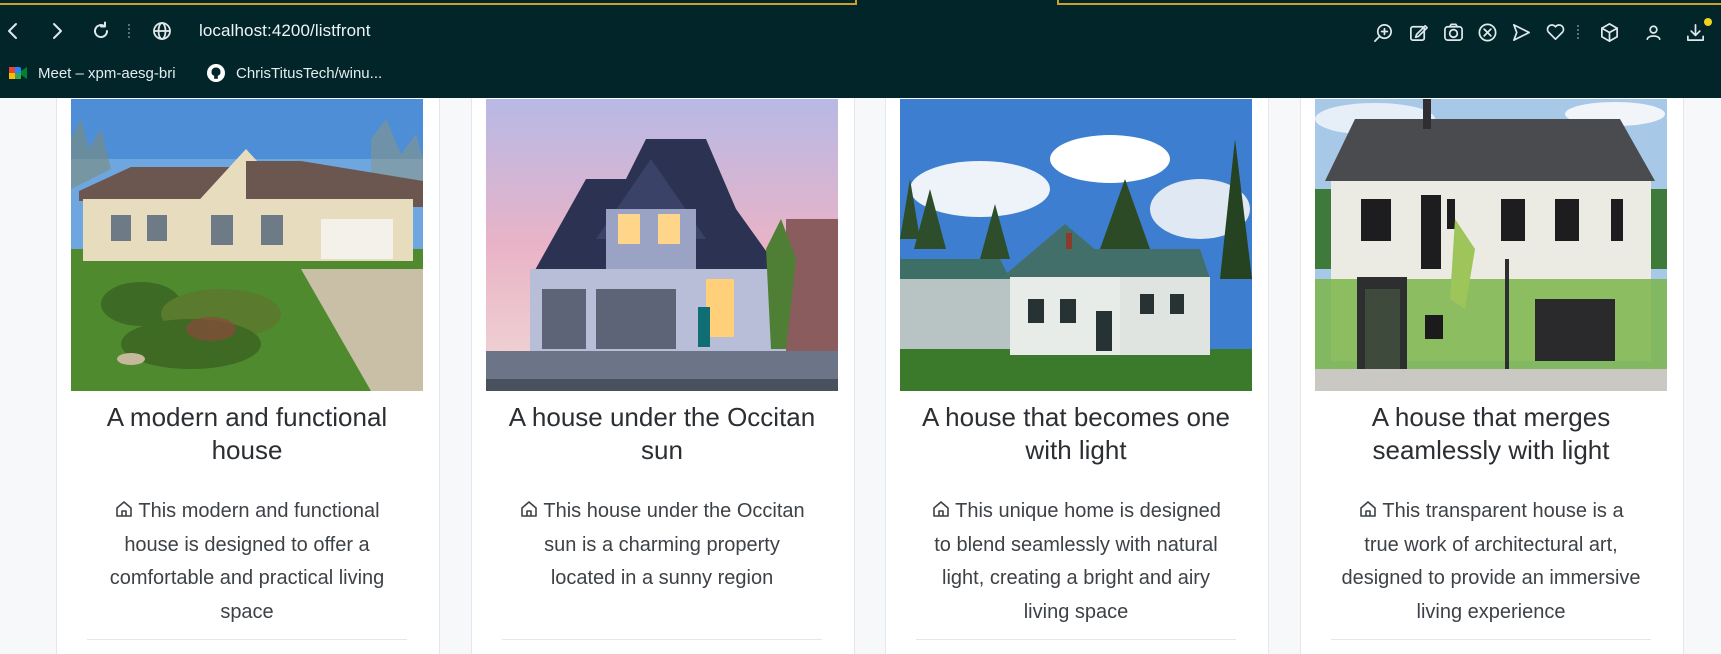 The height and width of the screenshot is (654, 1721). What do you see at coordinates (662, 433) in the screenshot?
I see `house-title: A house under the Occitan sun` at bounding box center [662, 433].